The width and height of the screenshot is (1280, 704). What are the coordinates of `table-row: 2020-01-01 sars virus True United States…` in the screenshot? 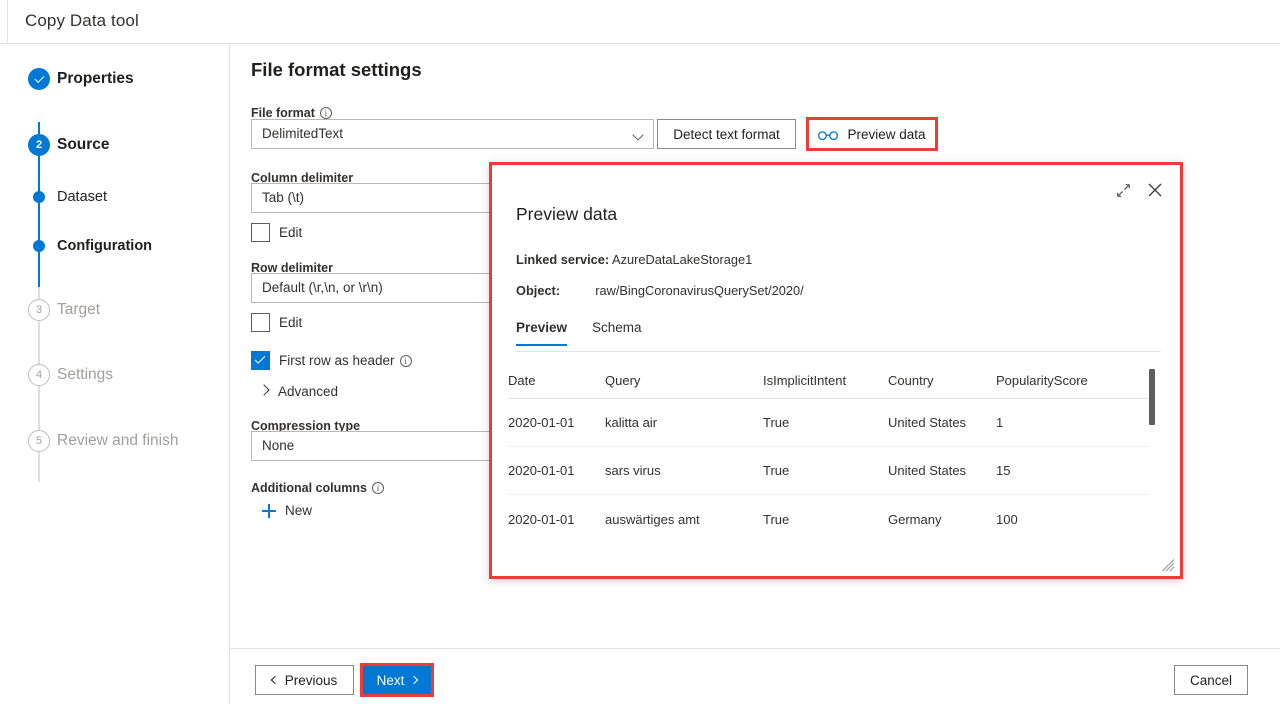 It's located at (830, 471).